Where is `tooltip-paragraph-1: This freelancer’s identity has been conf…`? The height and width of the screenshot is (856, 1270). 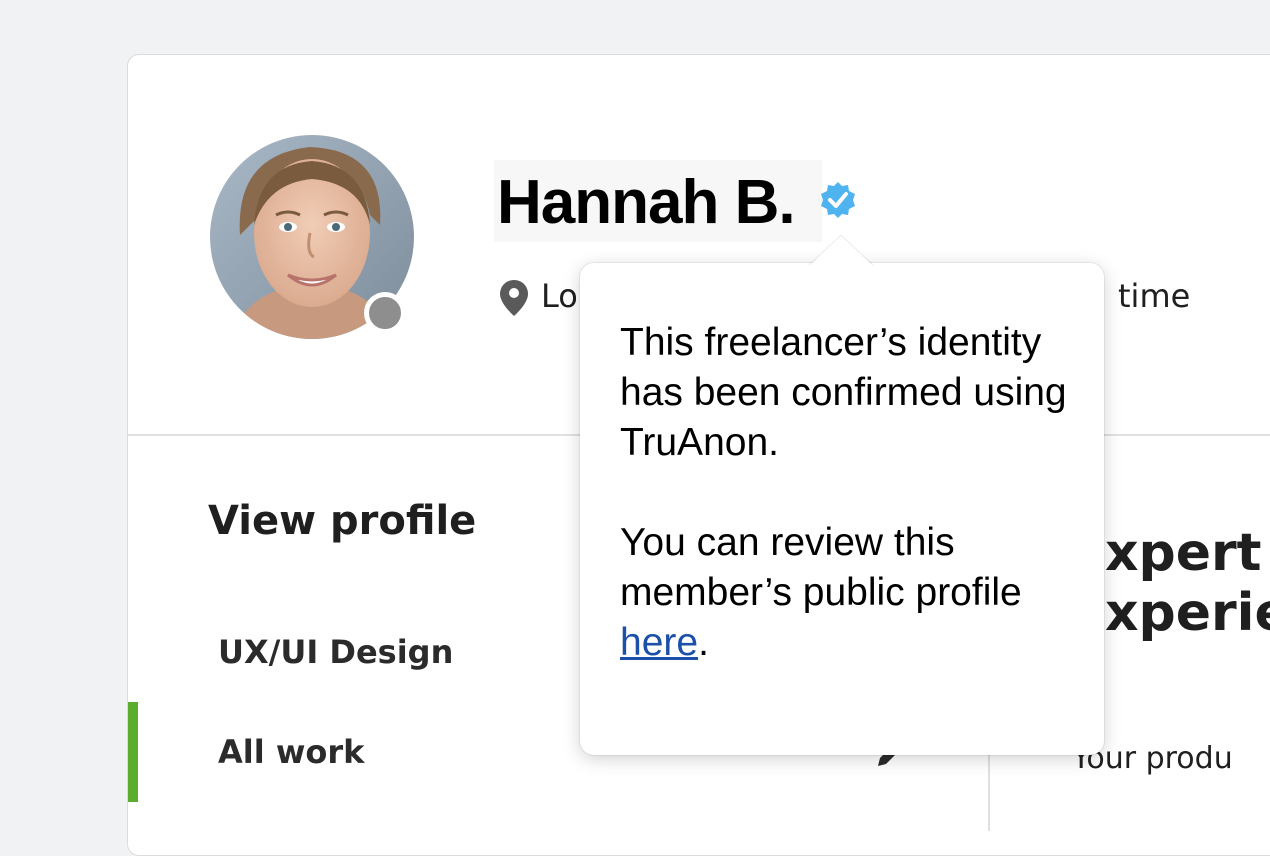 tooltip-paragraph-1: This freelancer’s identity has been conf… is located at coordinates (843, 392).